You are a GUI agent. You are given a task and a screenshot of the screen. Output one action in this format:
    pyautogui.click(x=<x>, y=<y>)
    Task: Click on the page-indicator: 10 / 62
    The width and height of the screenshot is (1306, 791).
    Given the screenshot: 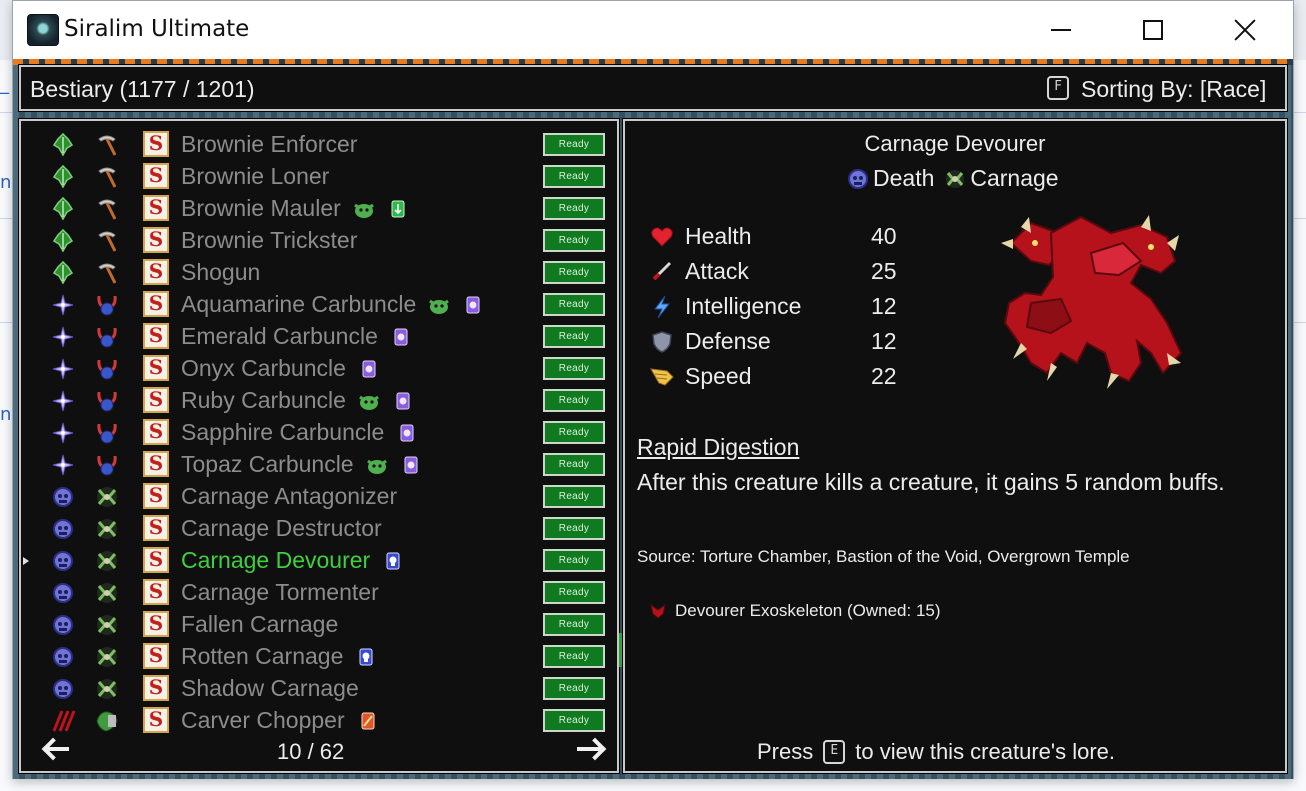 What is the action you would take?
    pyautogui.click(x=311, y=751)
    